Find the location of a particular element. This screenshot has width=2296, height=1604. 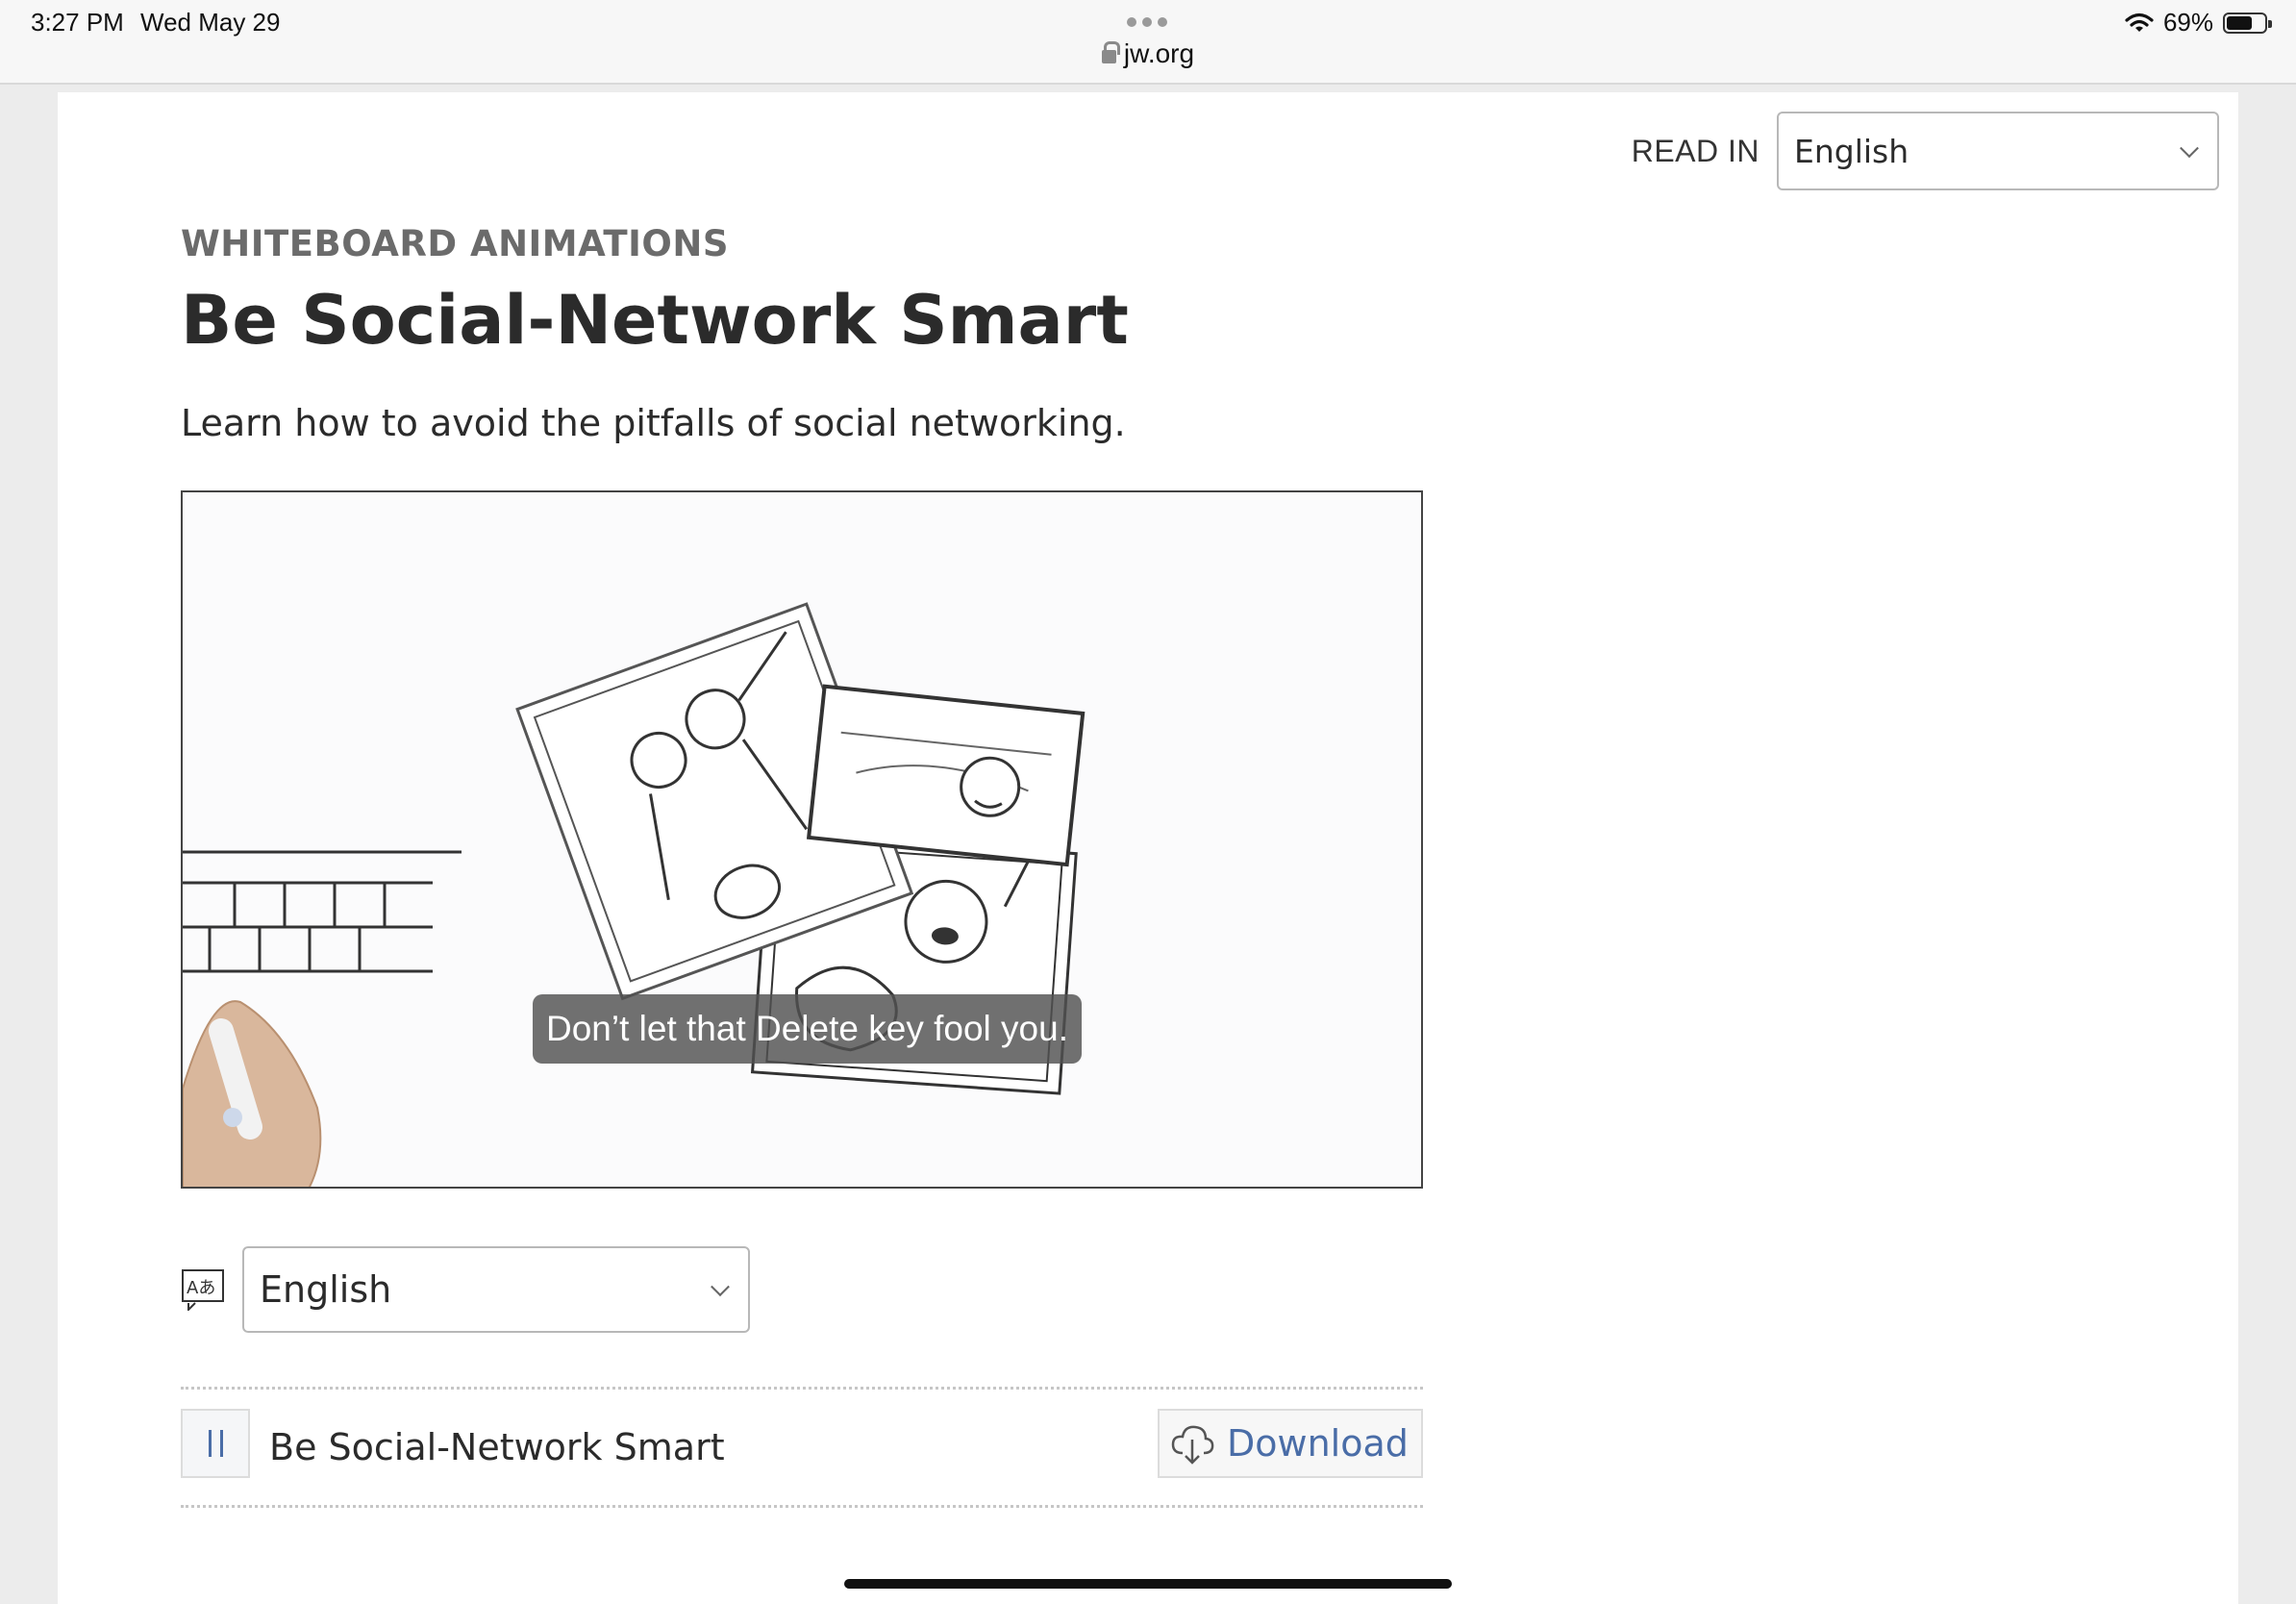

home-indicator is located at coordinates (1148, 1584).